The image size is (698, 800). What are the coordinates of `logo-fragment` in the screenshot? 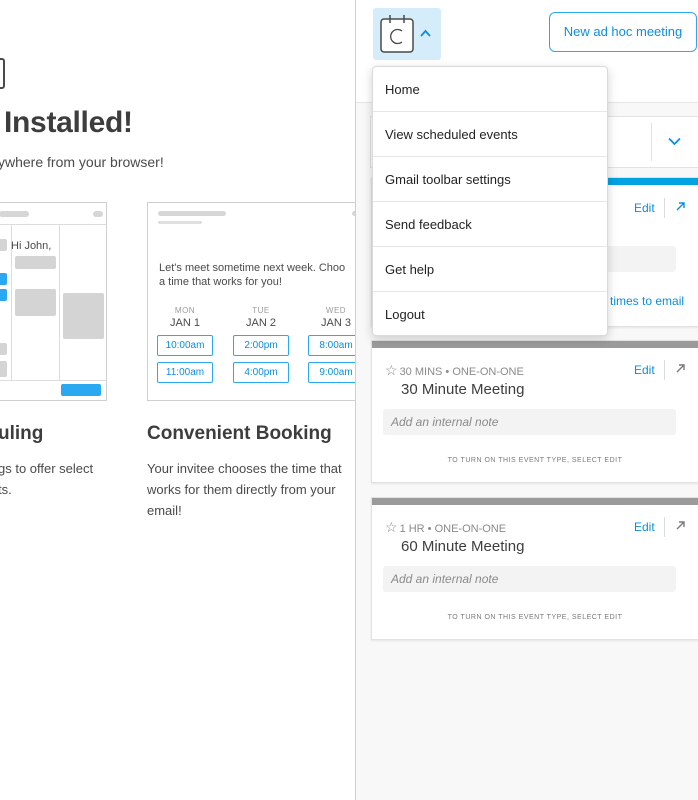 It's located at (2, 73).